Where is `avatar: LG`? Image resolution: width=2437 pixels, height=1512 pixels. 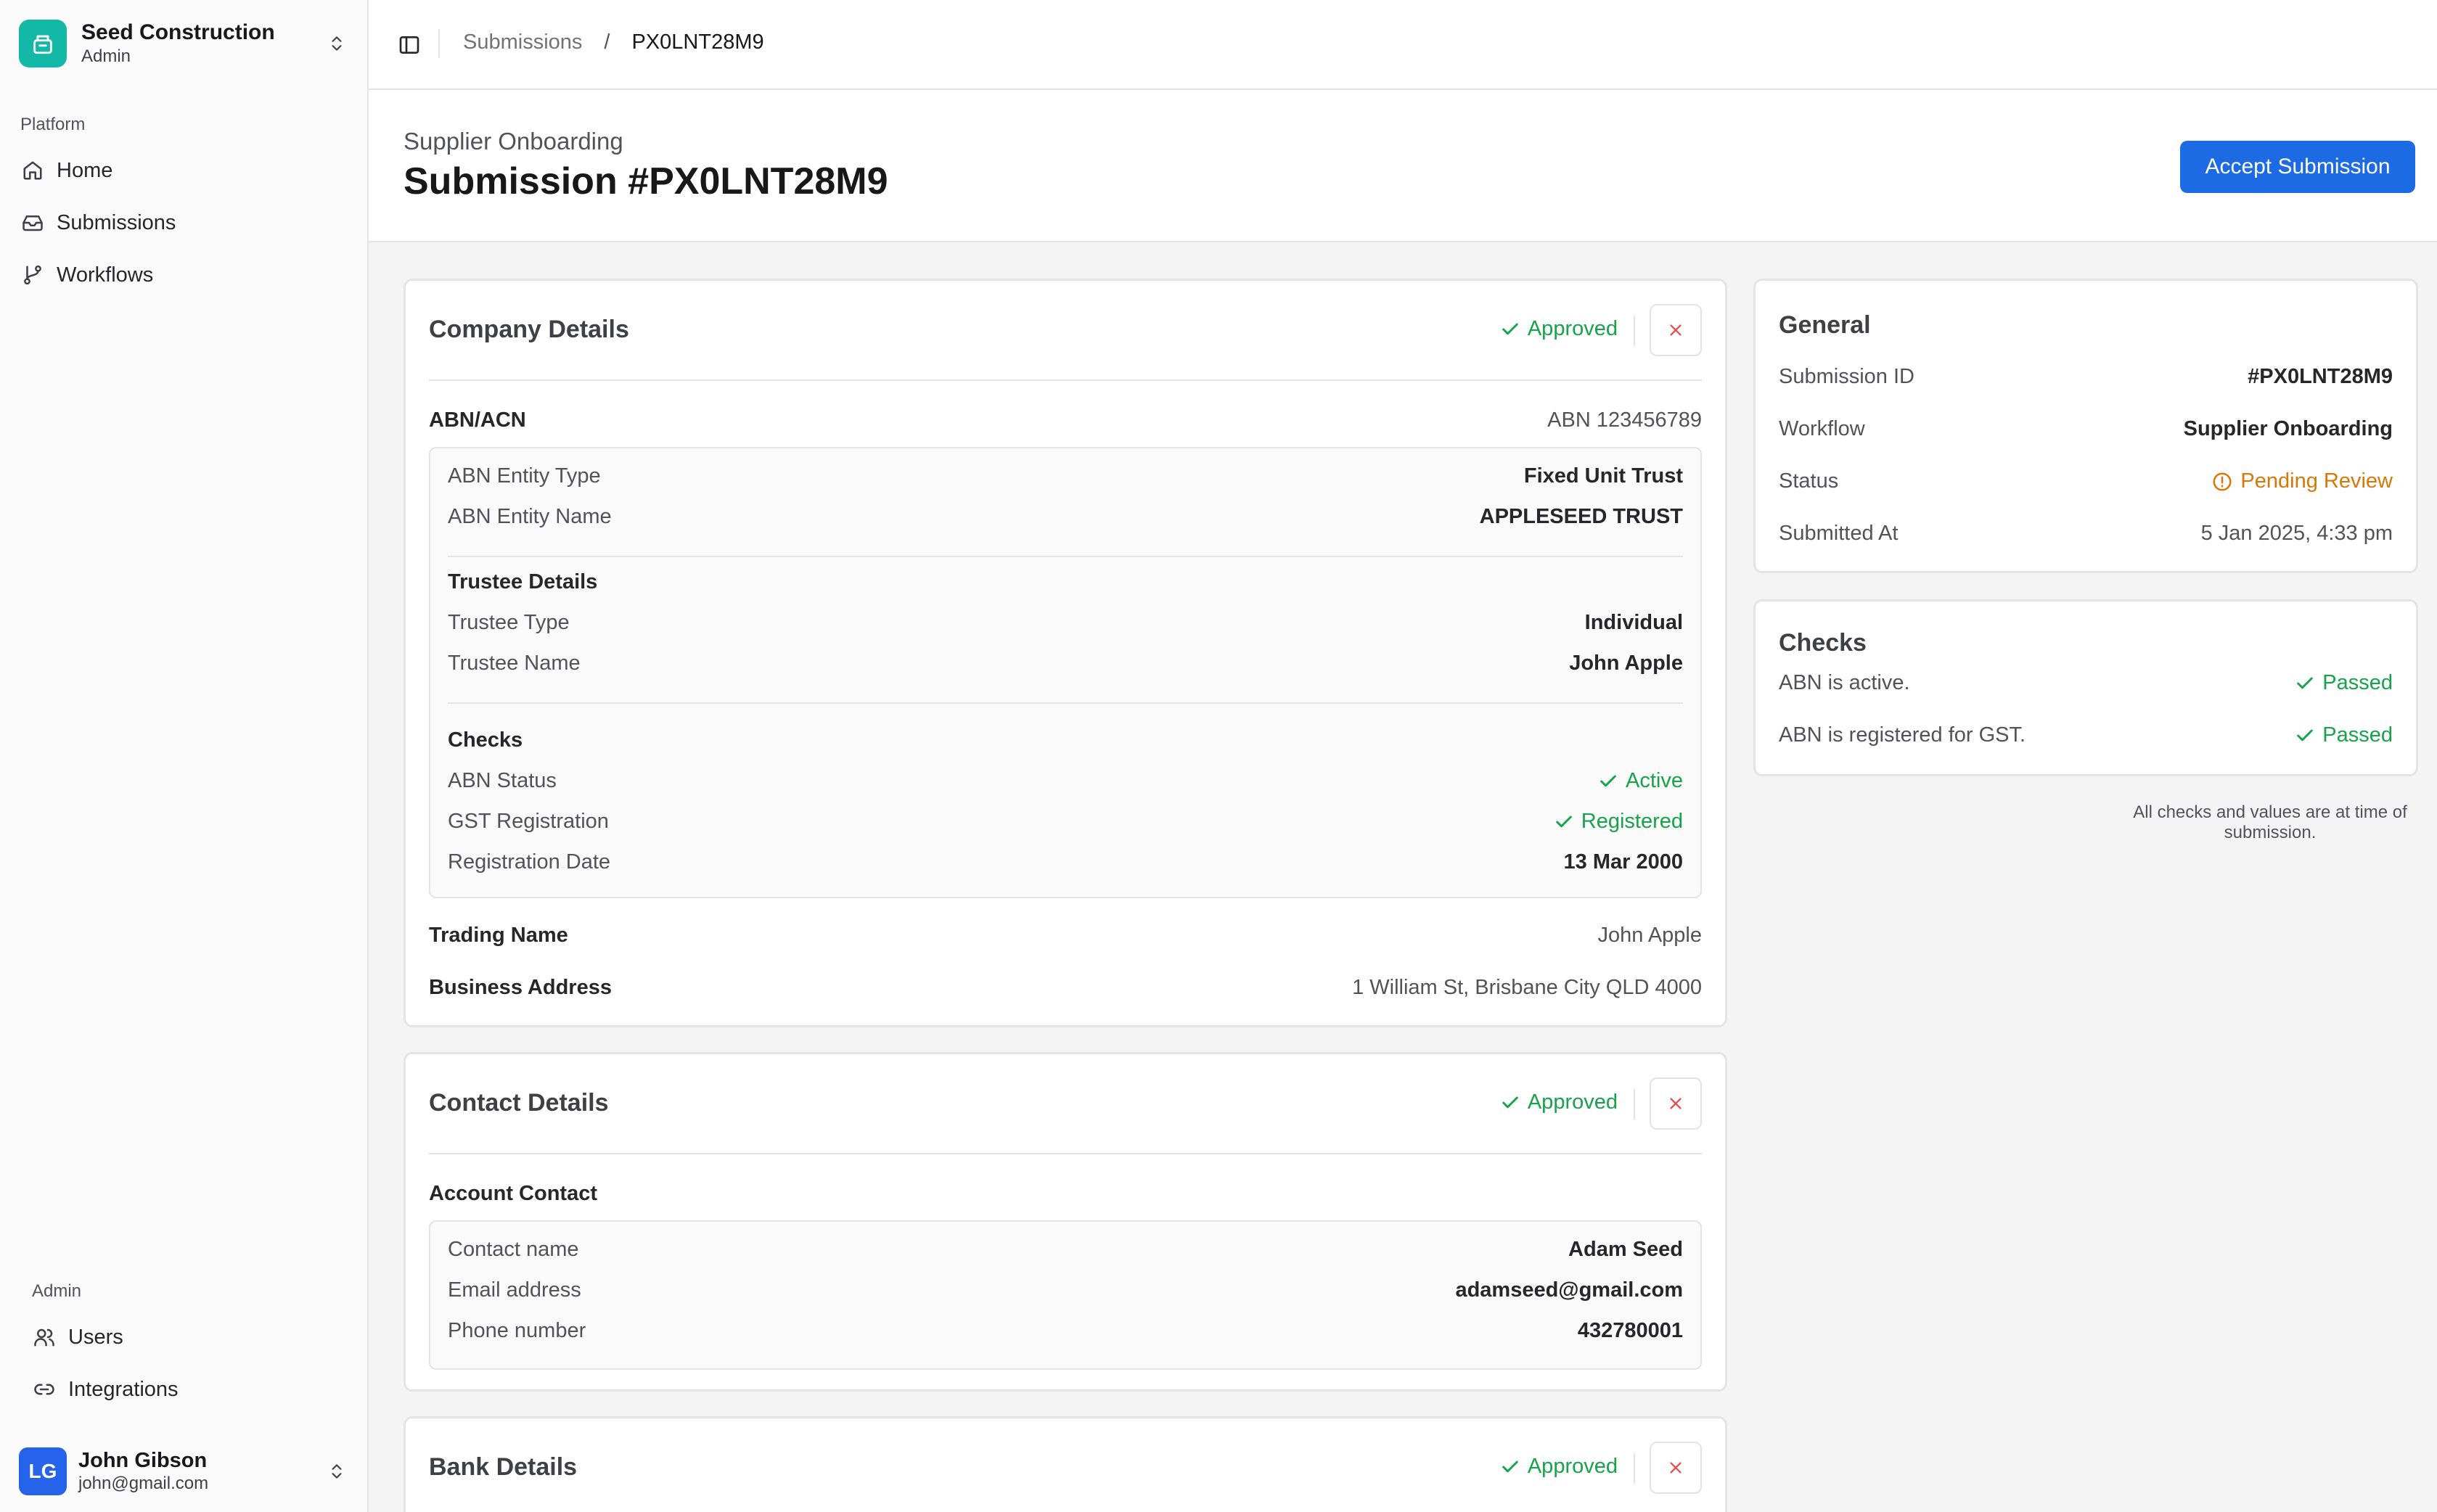
avatar: LG is located at coordinates (43, 1471).